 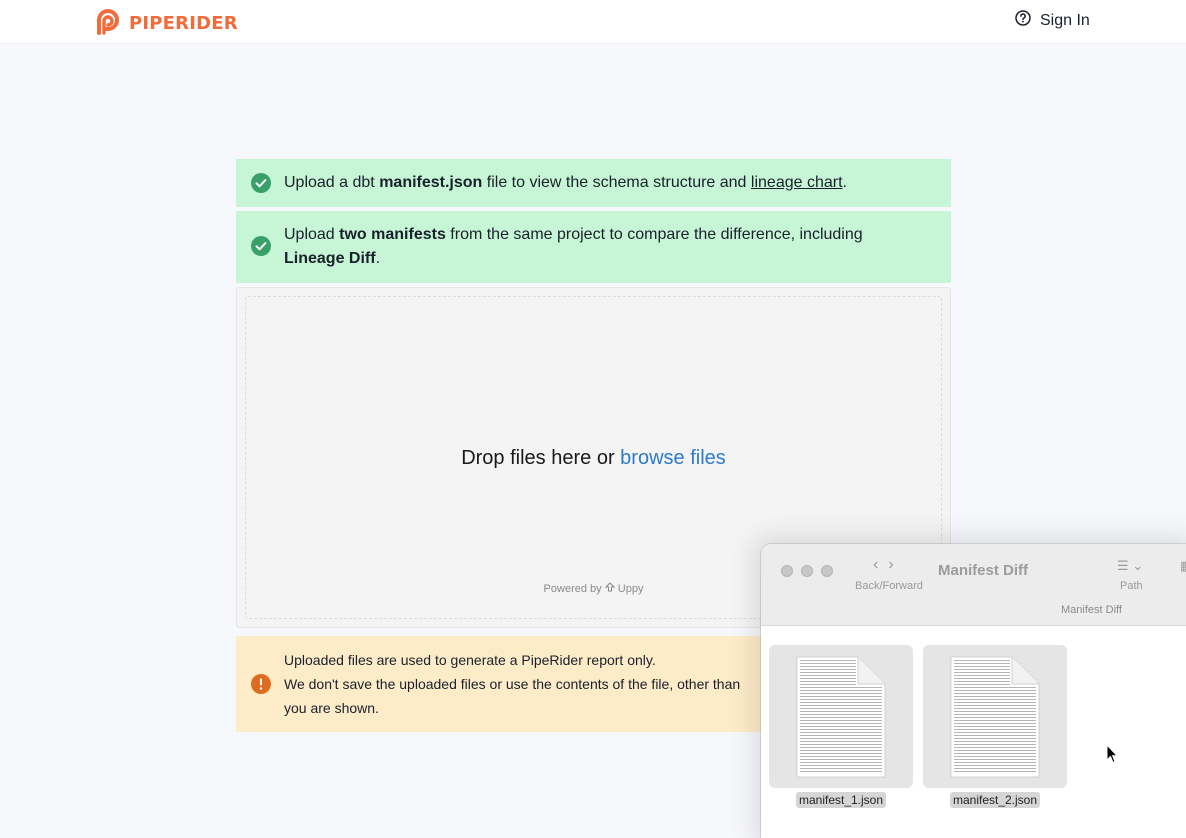 I want to click on alert-text-part: file to view the schema structure and, so click(x=616, y=182).